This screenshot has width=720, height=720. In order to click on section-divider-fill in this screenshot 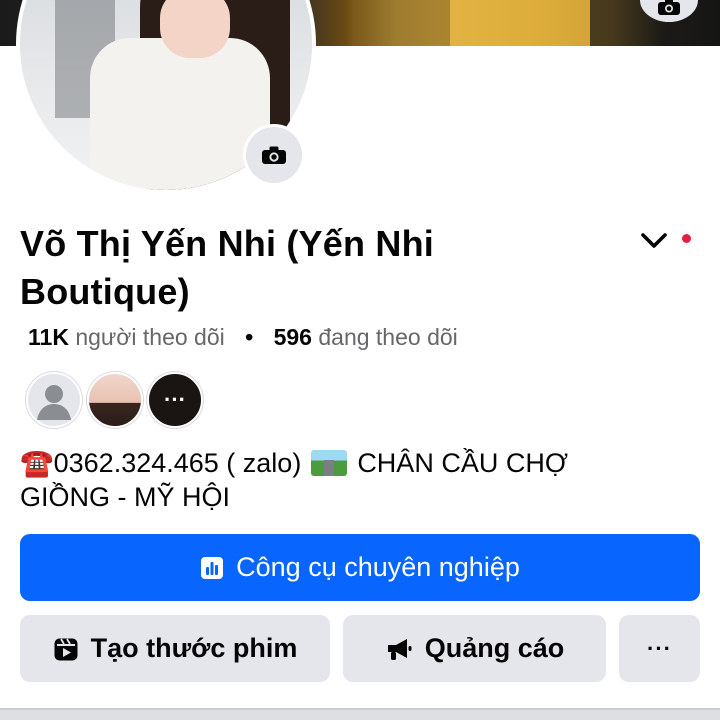, I will do `click(360, 715)`.